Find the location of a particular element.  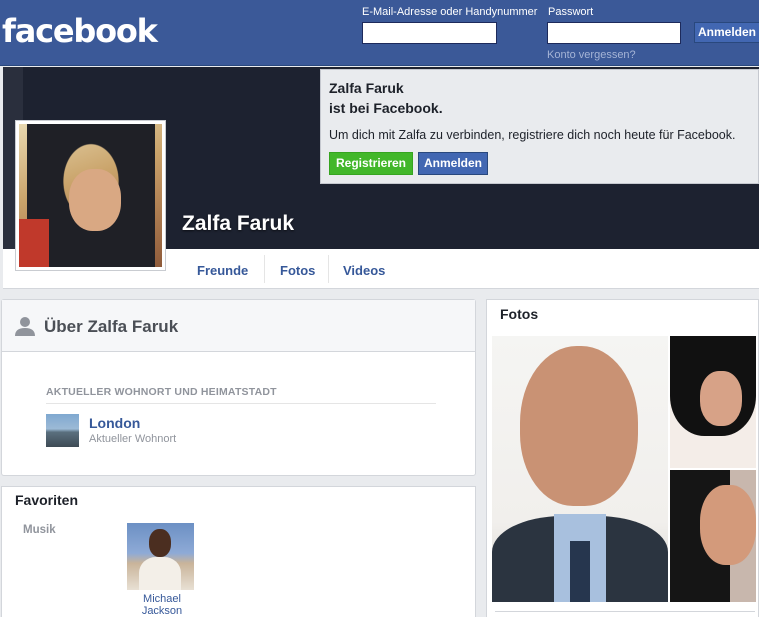

forgot-account-link: Konto vergessen? is located at coordinates (591, 55).